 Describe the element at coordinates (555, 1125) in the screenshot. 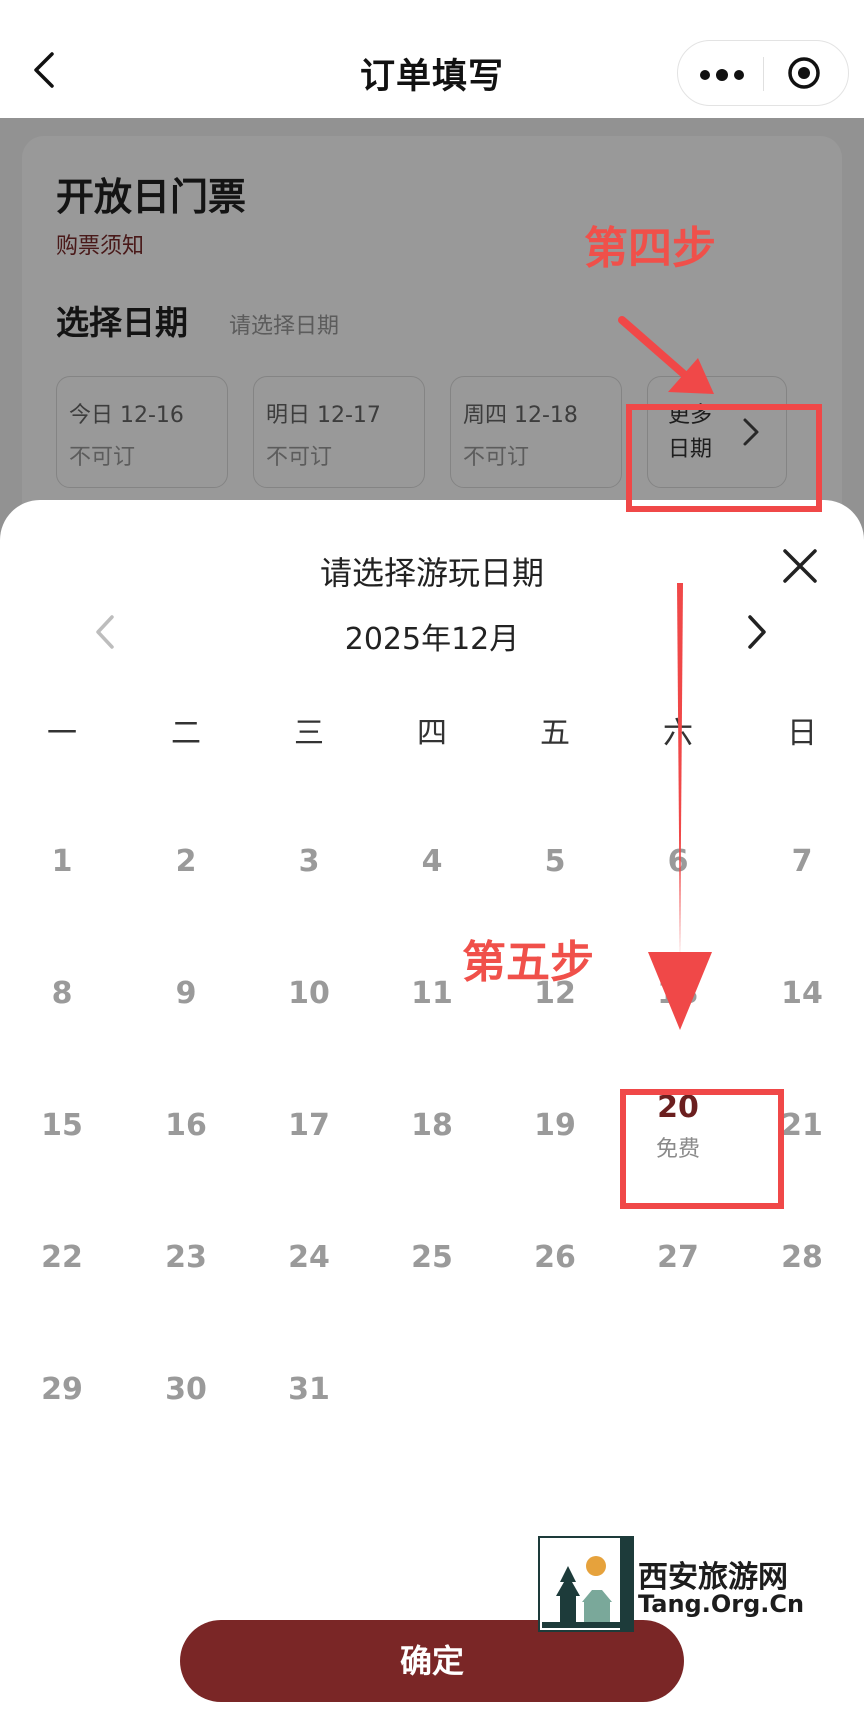

I see `day-number: 19` at that location.